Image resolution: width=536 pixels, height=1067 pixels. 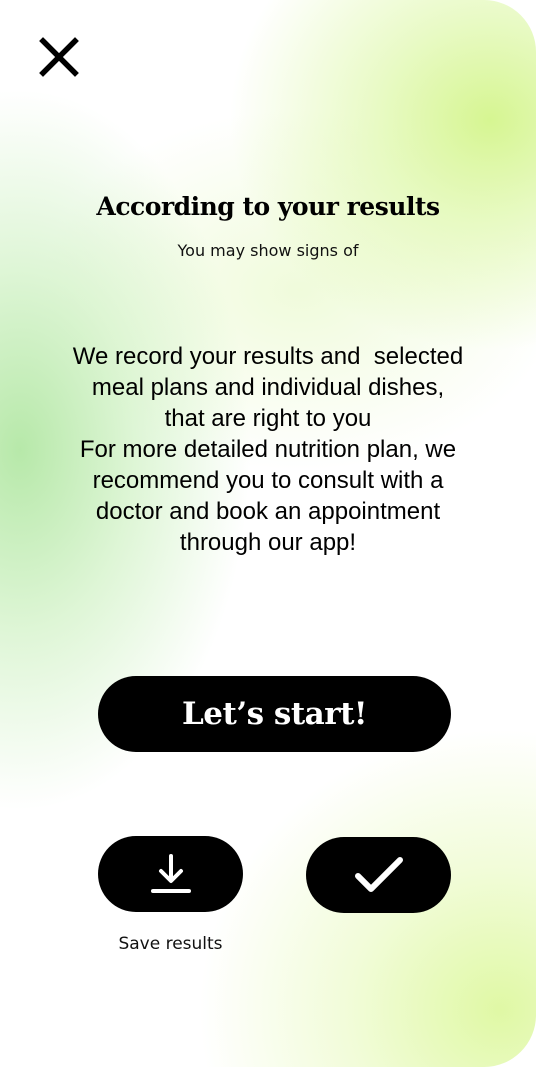 I want to click on checkmark-icon, so click(x=378, y=874).